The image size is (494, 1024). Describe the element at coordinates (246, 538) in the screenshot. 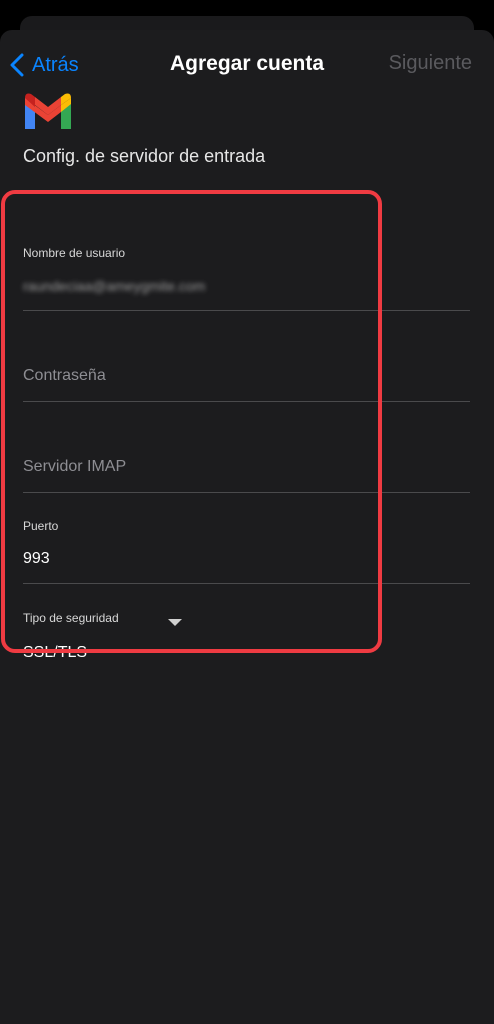

I see `port-field: Puerto 993` at that location.